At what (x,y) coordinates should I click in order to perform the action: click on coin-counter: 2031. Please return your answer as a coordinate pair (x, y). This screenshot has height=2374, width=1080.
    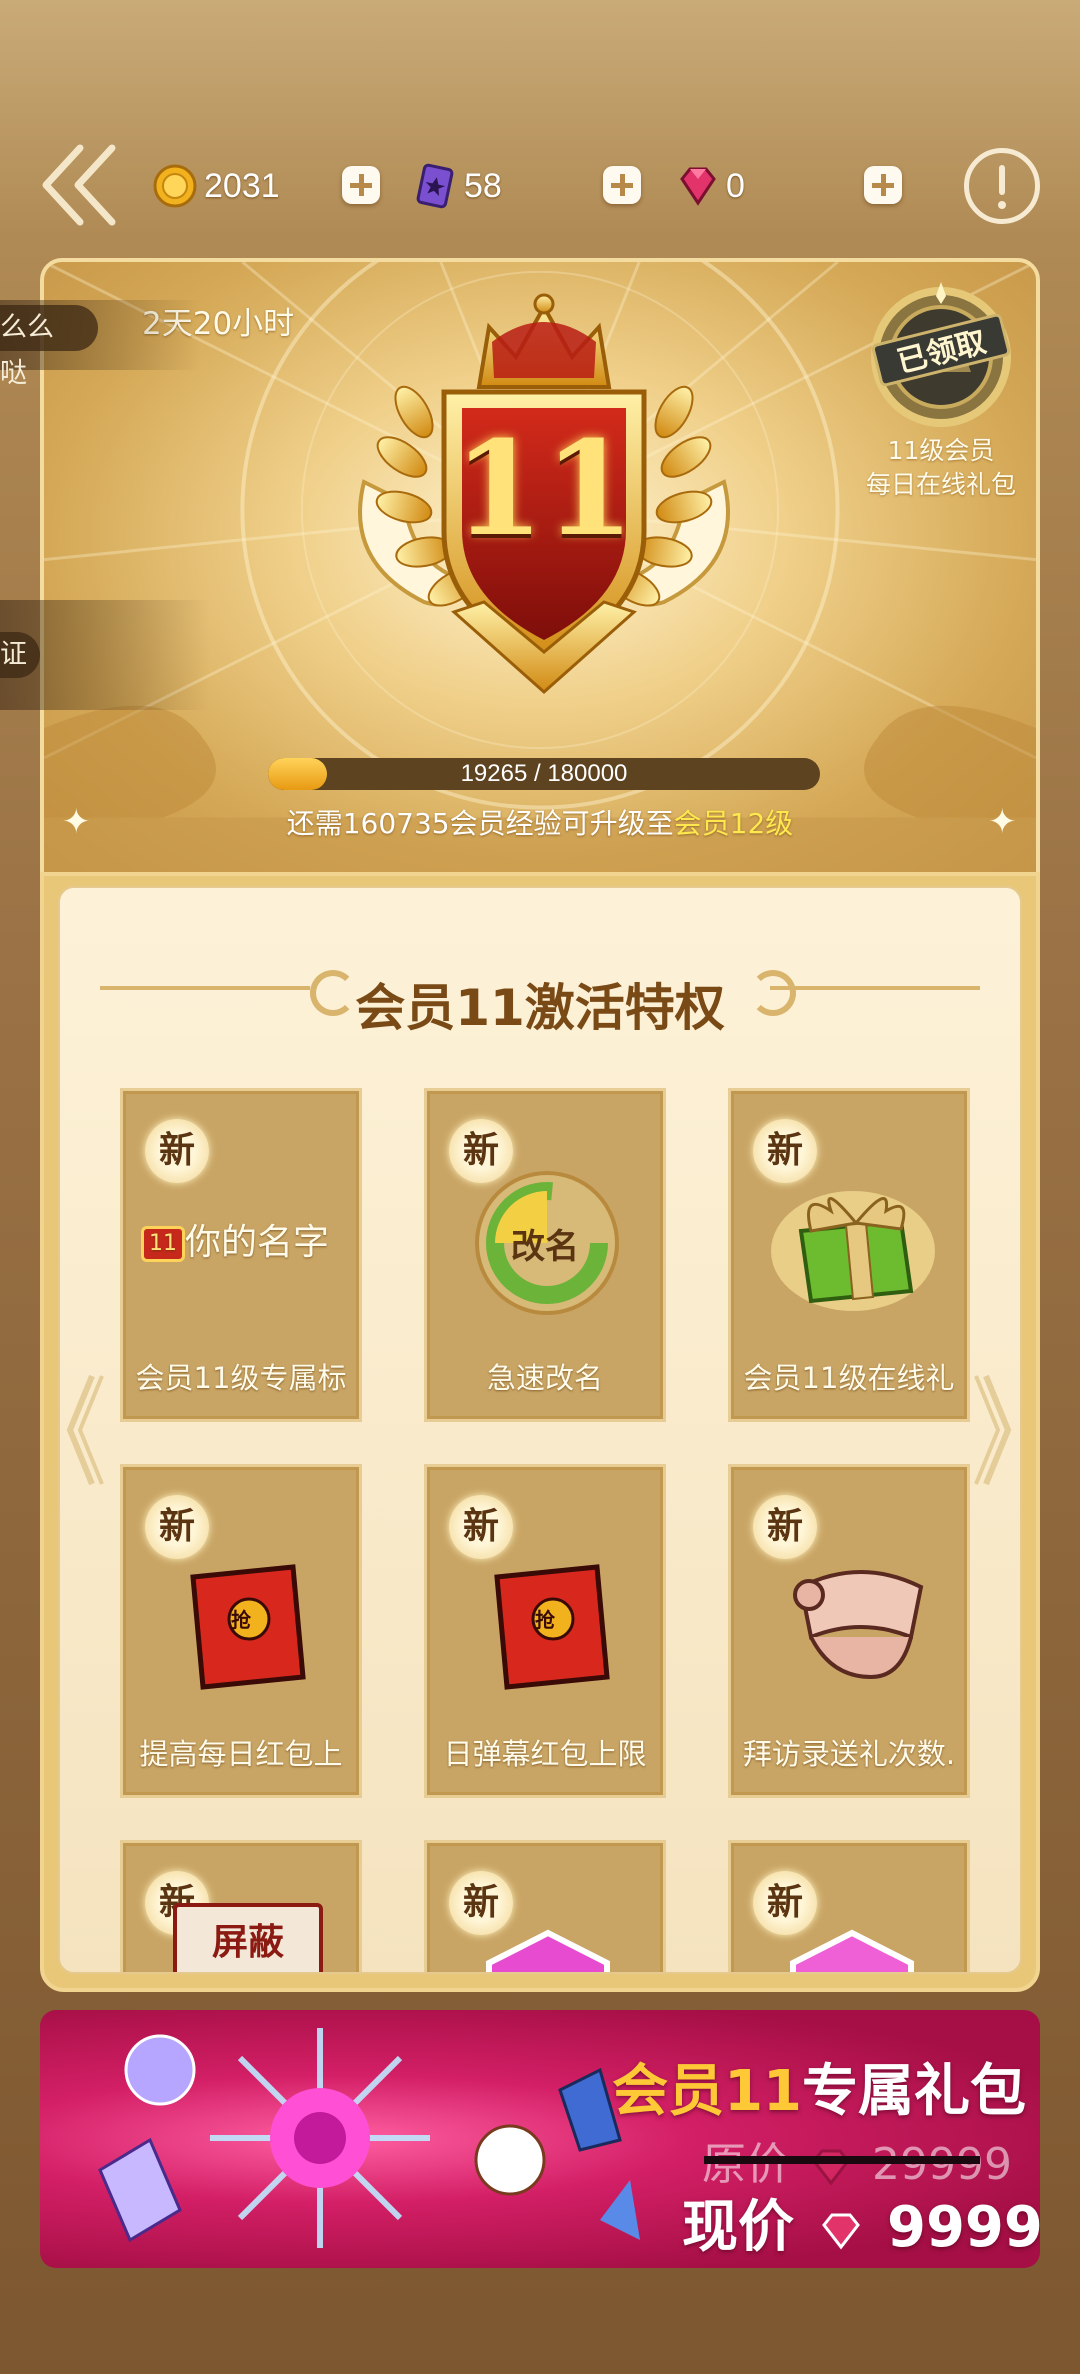
    Looking at the image, I should click on (216, 186).